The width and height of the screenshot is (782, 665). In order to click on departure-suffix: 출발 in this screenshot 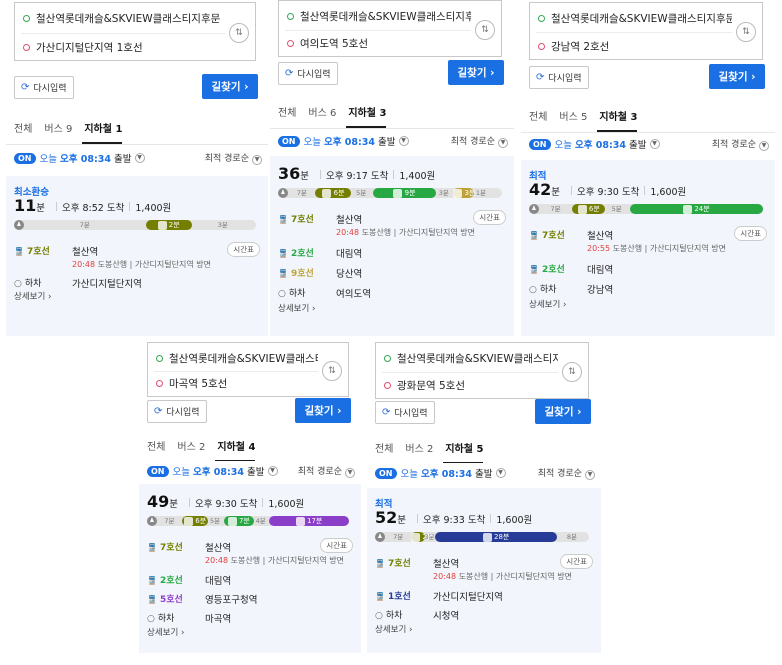, I will do `click(482, 474)`.